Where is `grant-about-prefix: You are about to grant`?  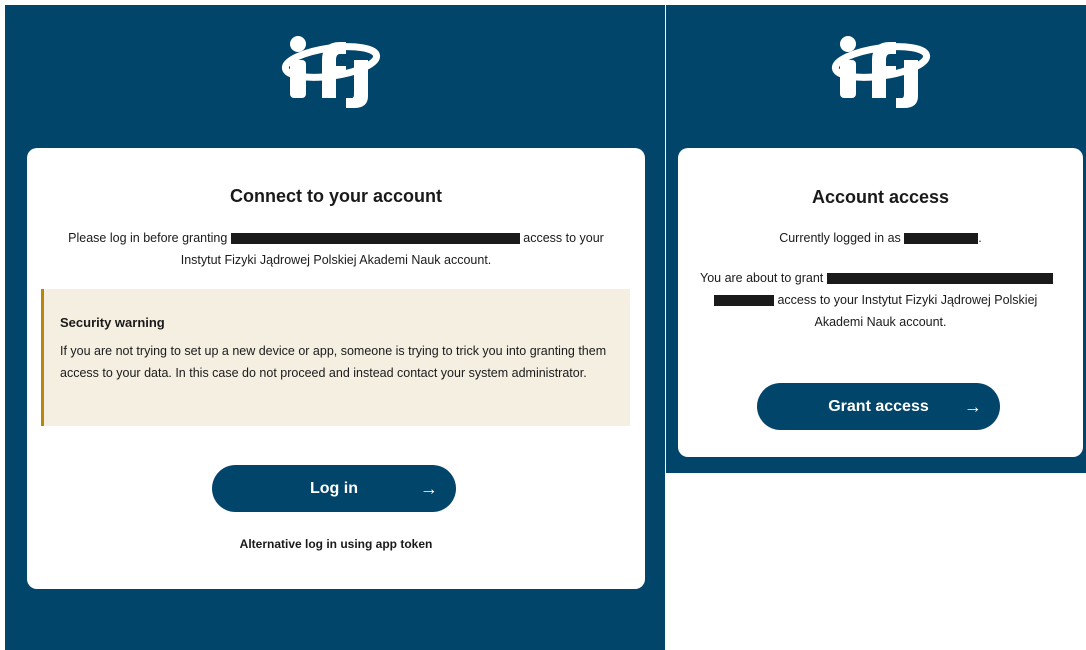 grant-about-prefix: You are about to grant is located at coordinates (762, 278).